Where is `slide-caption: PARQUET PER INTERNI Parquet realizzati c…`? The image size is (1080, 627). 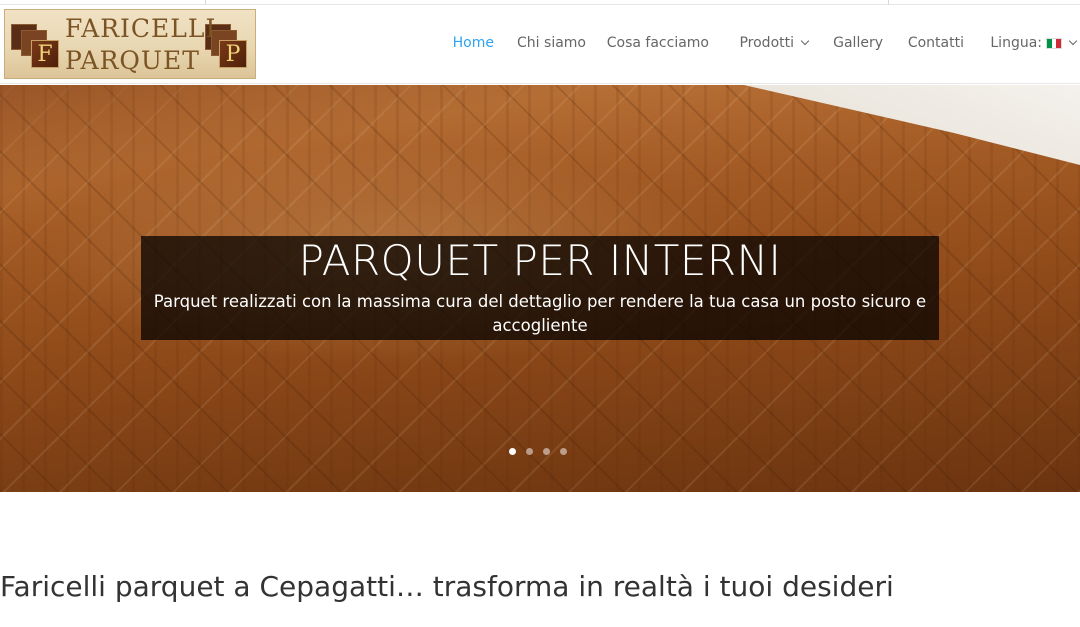
slide-caption: PARQUET PER INTERNI Parquet realizzati c… is located at coordinates (540, 288).